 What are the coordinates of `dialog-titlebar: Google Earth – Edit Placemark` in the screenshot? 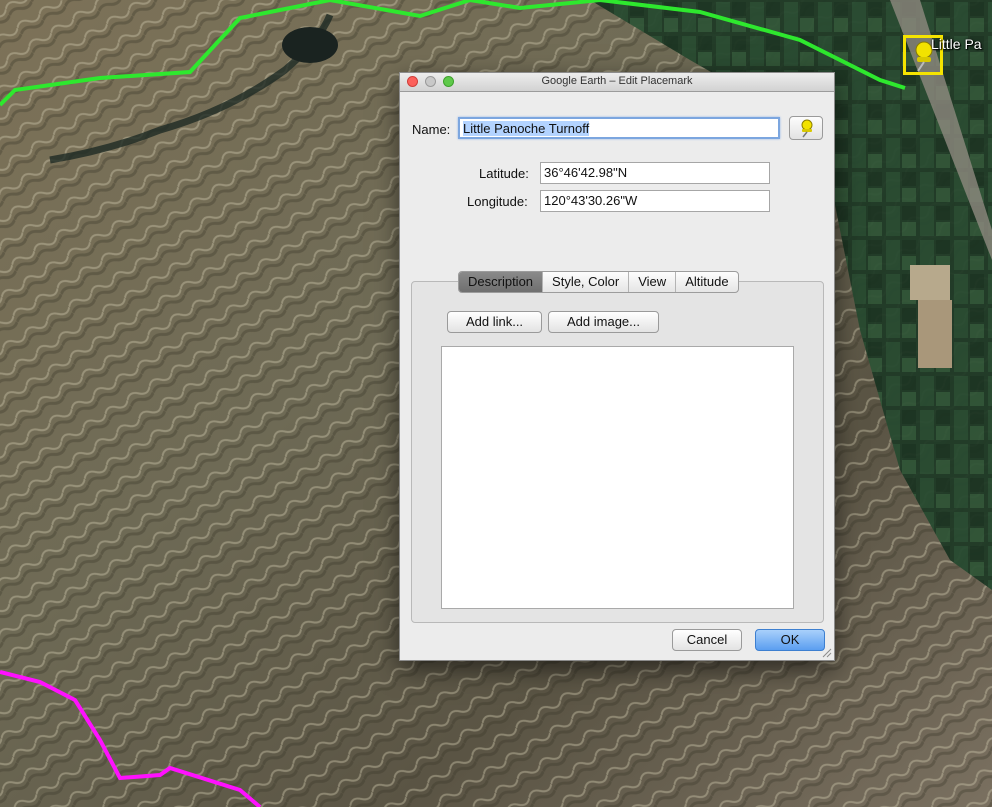 It's located at (617, 82).